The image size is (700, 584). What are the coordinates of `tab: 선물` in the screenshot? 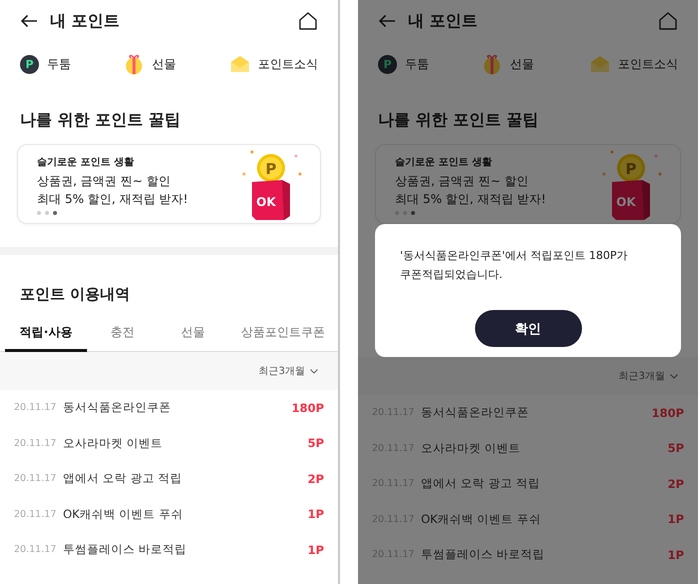 It's located at (193, 333).